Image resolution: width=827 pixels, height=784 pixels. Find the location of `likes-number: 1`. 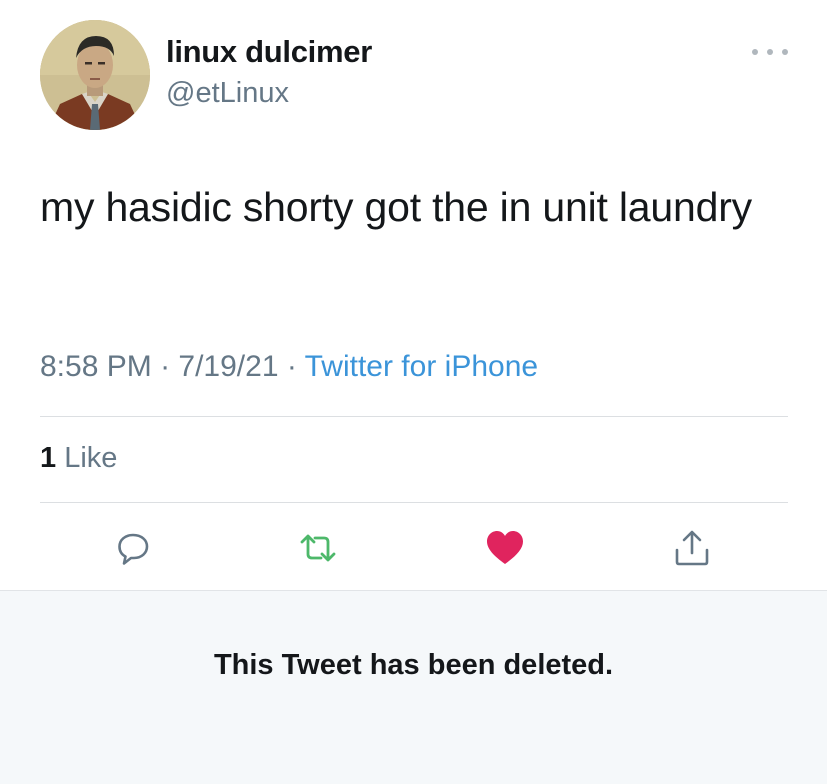

likes-number: 1 is located at coordinates (48, 458).